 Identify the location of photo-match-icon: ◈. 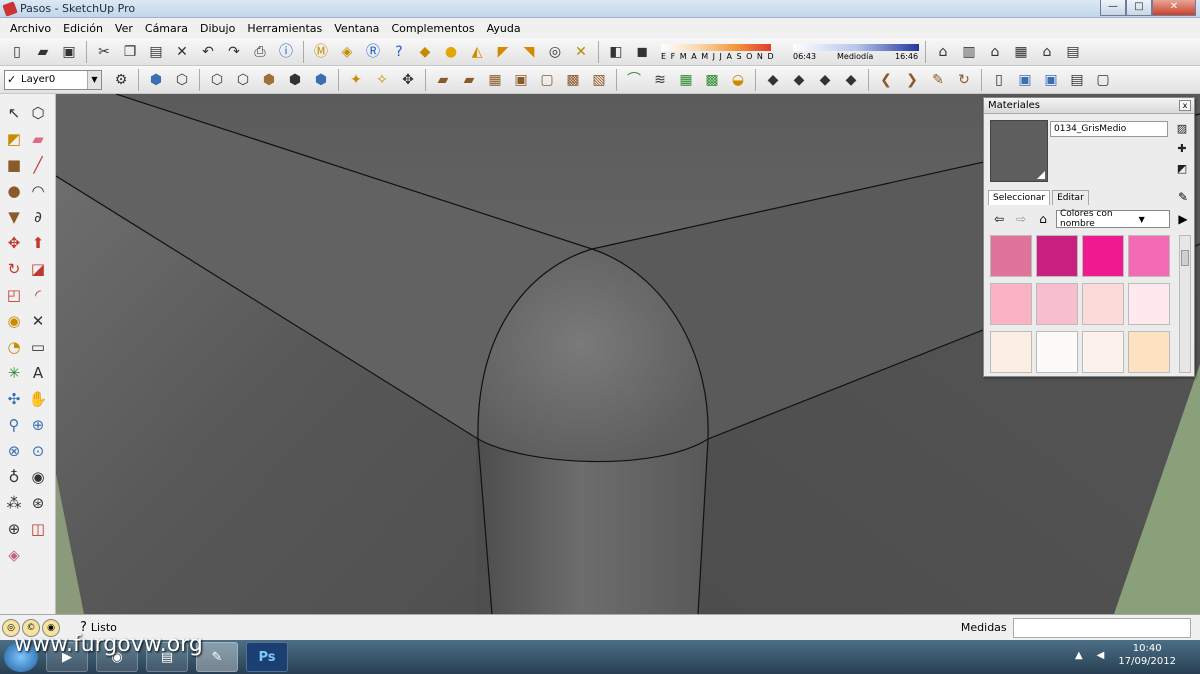
(14, 555).